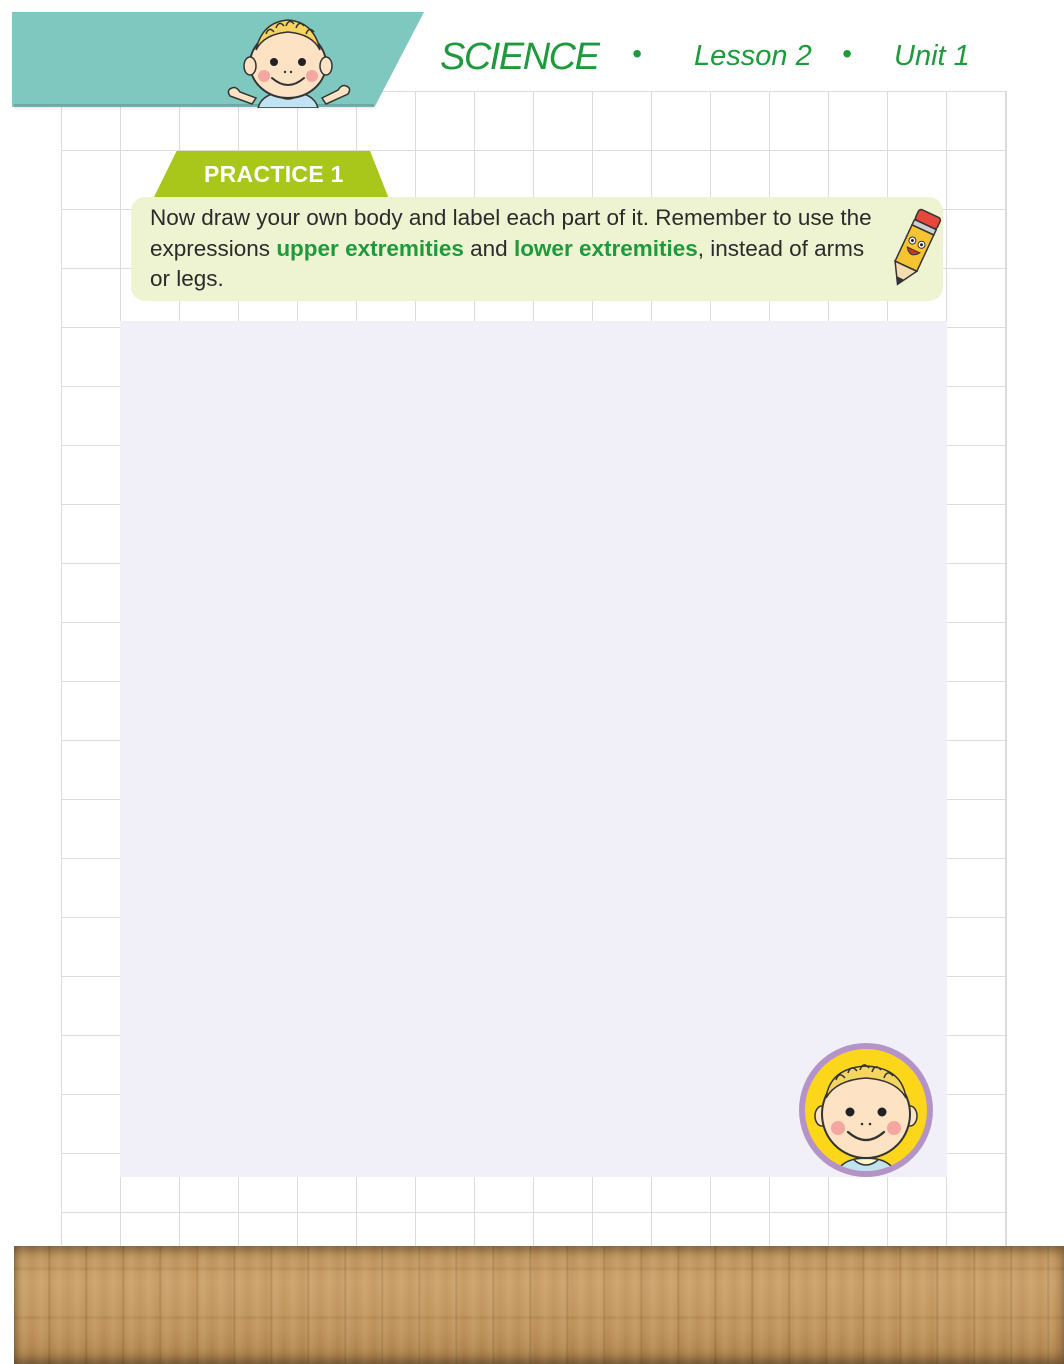 This screenshot has width=1064, height=1364. What do you see at coordinates (488, 248) in the screenshot?
I see `instruction-part-2: and` at bounding box center [488, 248].